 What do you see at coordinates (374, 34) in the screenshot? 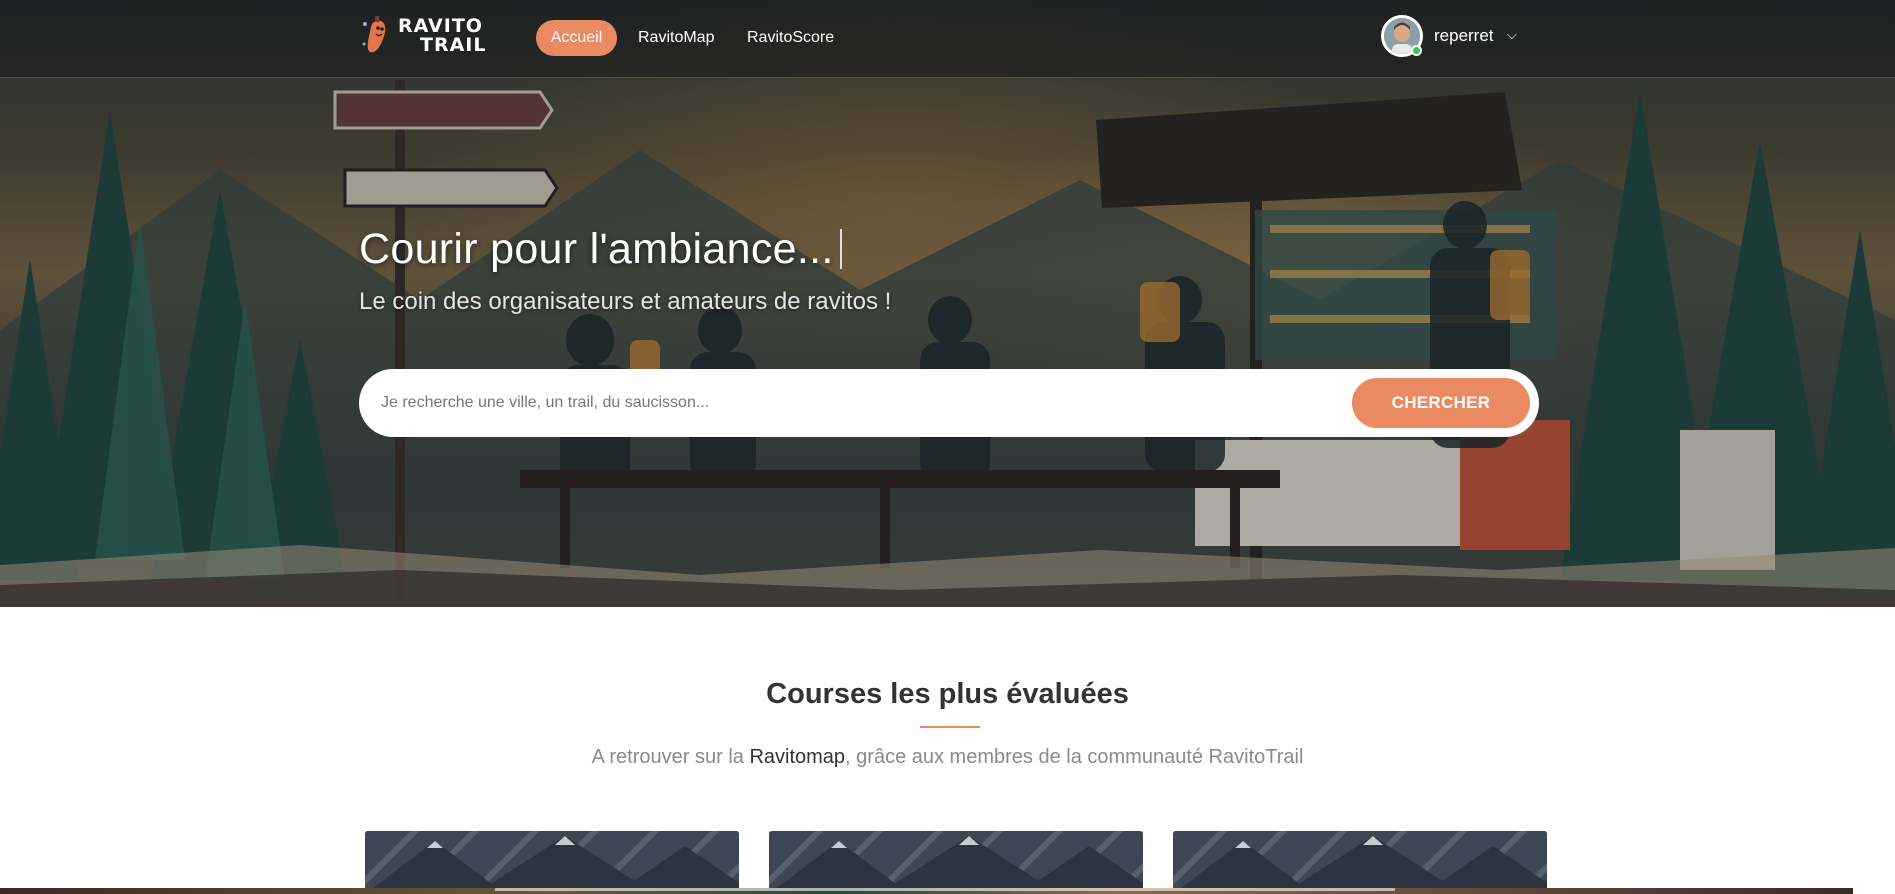
I see `sausage-mascot-icon` at bounding box center [374, 34].